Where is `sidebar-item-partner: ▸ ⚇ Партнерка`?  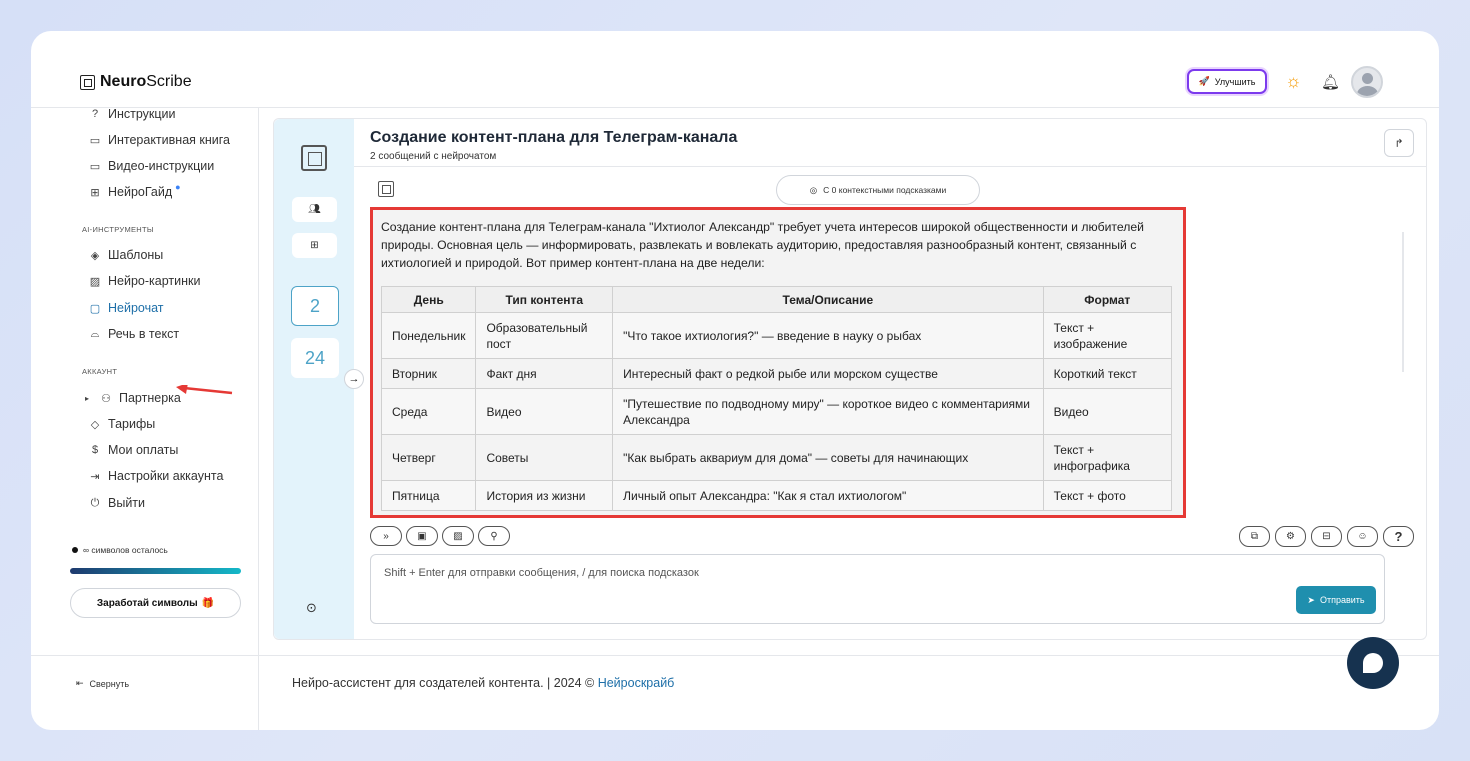
sidebar-item-partner: ▸ ⚇ Партнерка is located at coordinates (131, 398).